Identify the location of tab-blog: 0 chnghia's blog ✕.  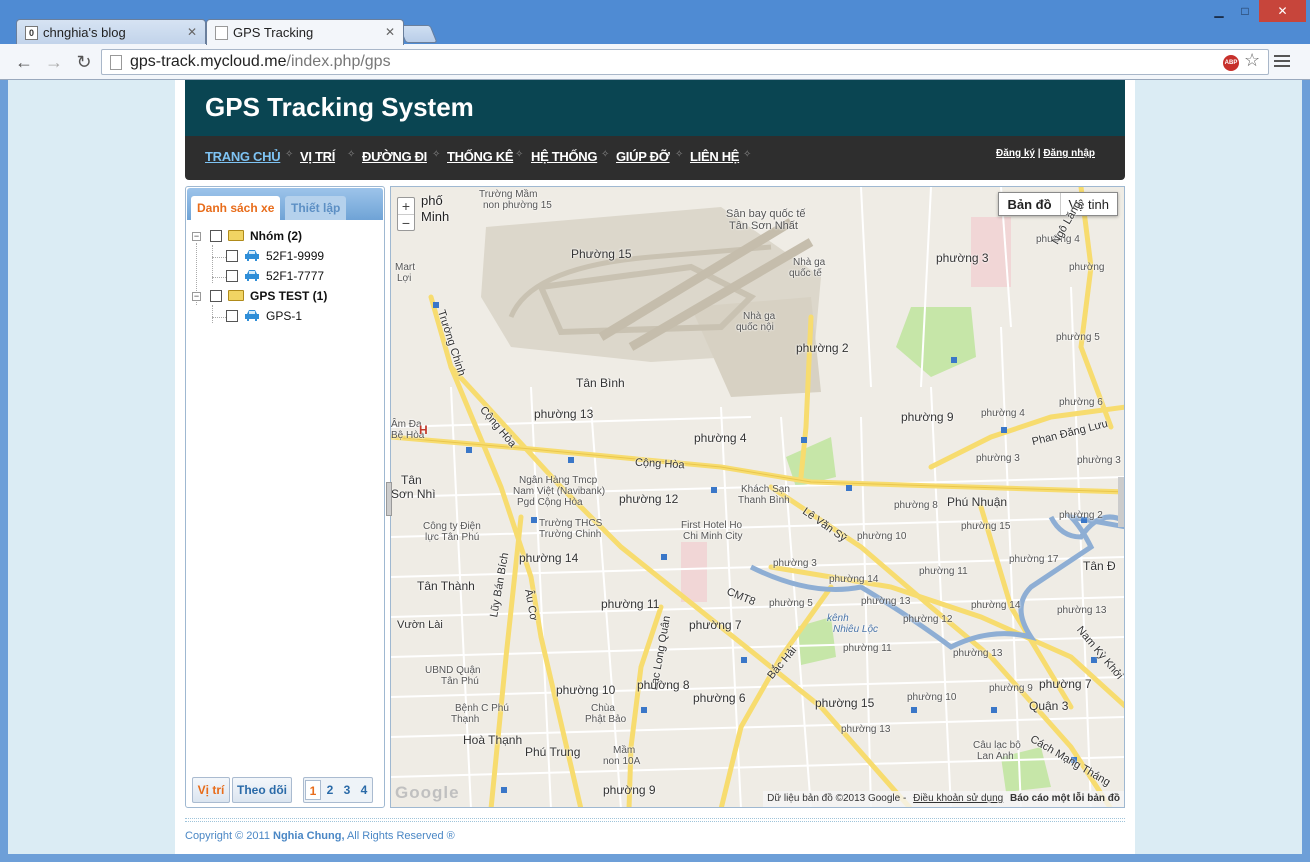
(111, 32).